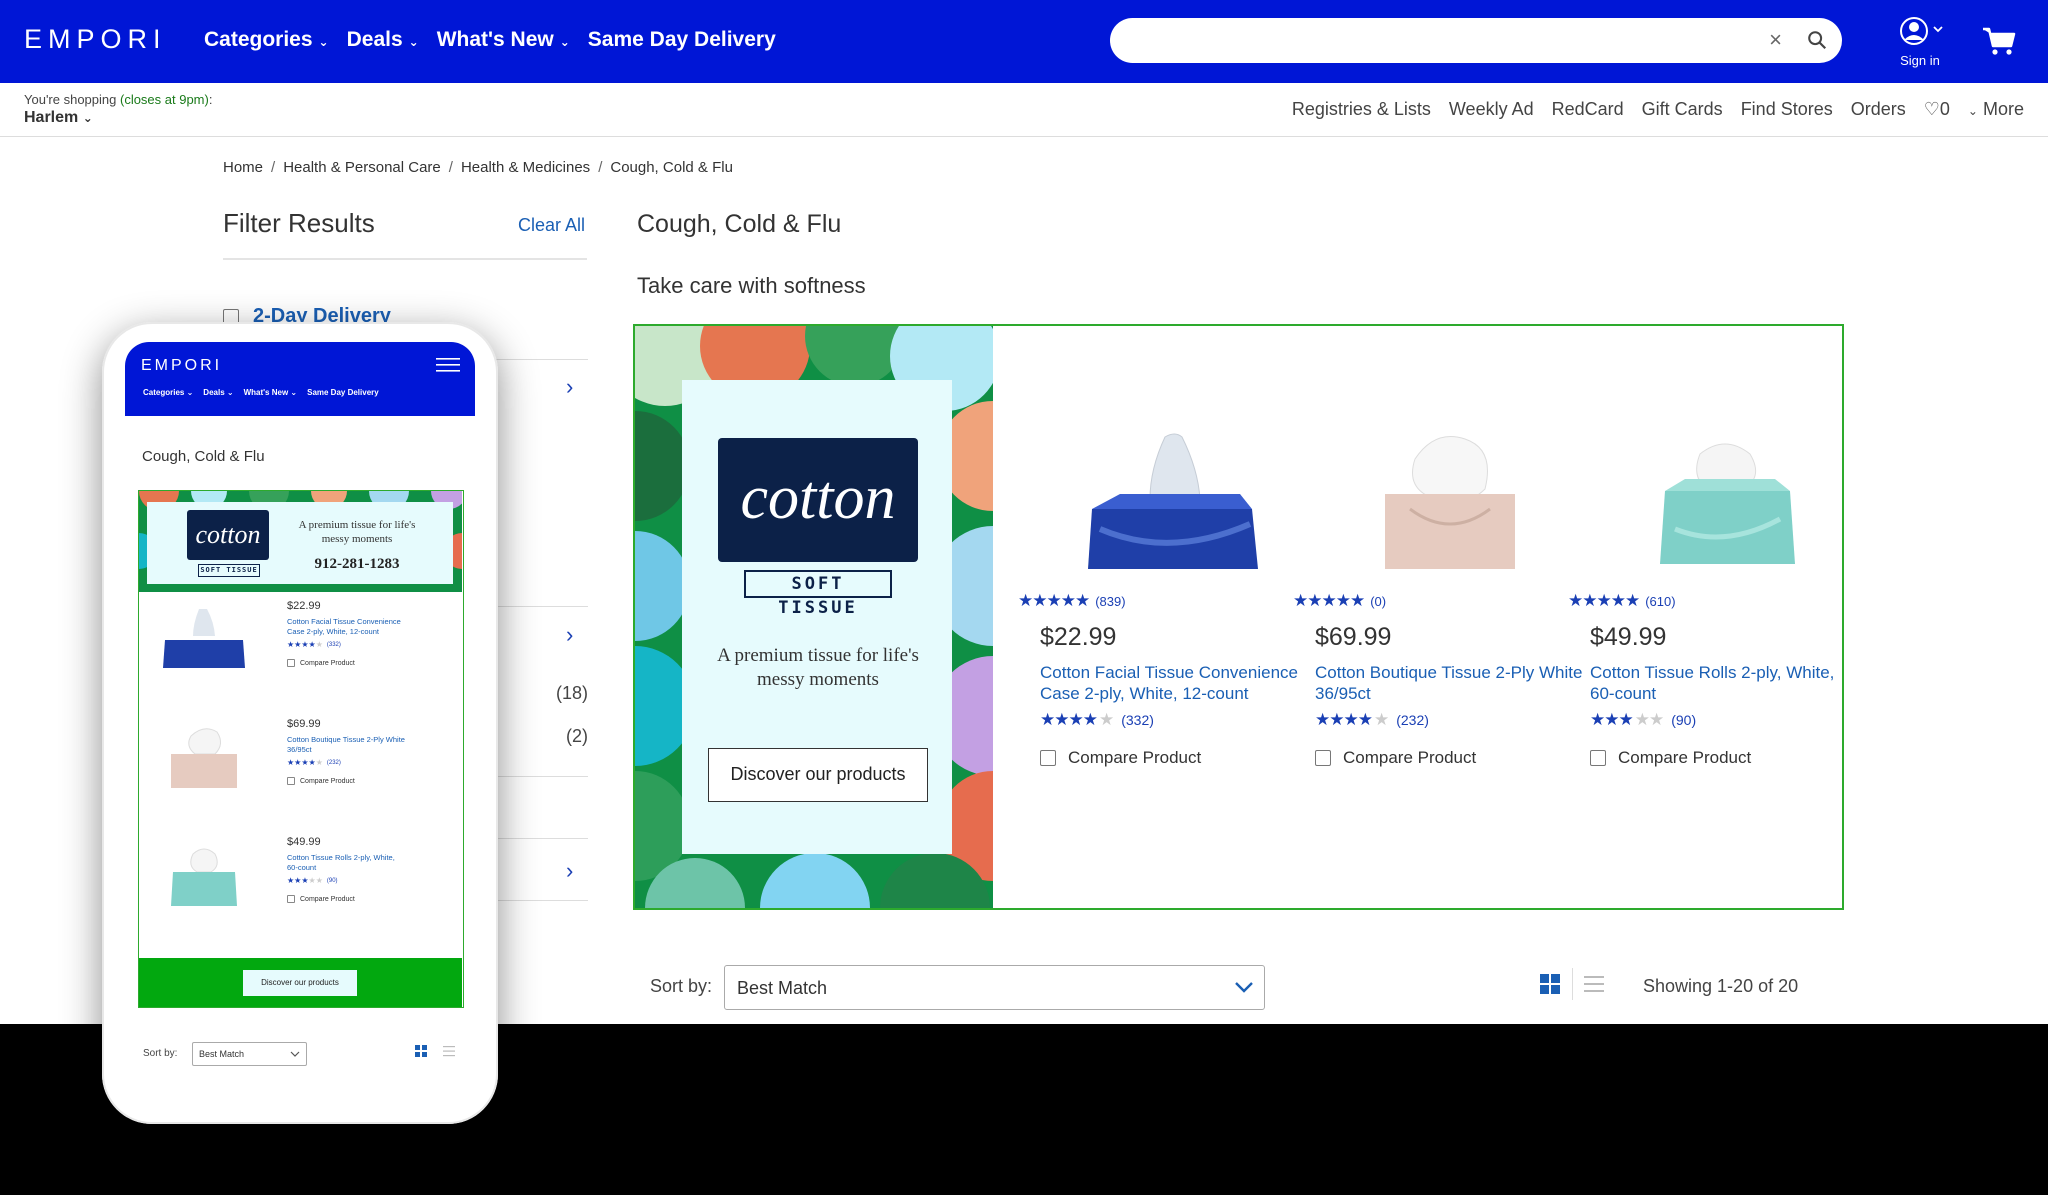  What do you see at coordinates (58, 118) in the screenshot?
I see `store-selector: Harlem ⌄` at bounding box center [58, 118].